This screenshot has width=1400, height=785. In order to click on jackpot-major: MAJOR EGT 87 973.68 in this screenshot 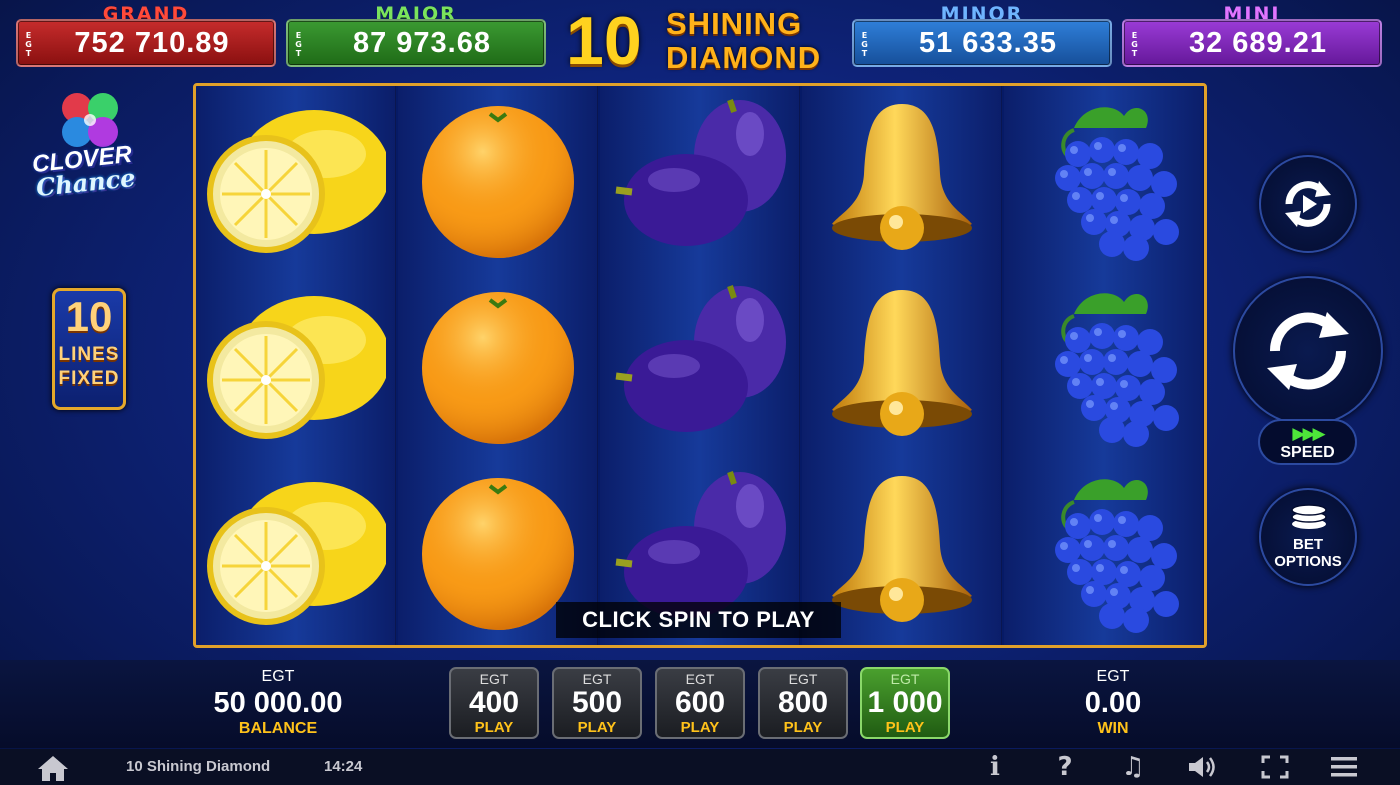, I will do `click(416, 35)`.